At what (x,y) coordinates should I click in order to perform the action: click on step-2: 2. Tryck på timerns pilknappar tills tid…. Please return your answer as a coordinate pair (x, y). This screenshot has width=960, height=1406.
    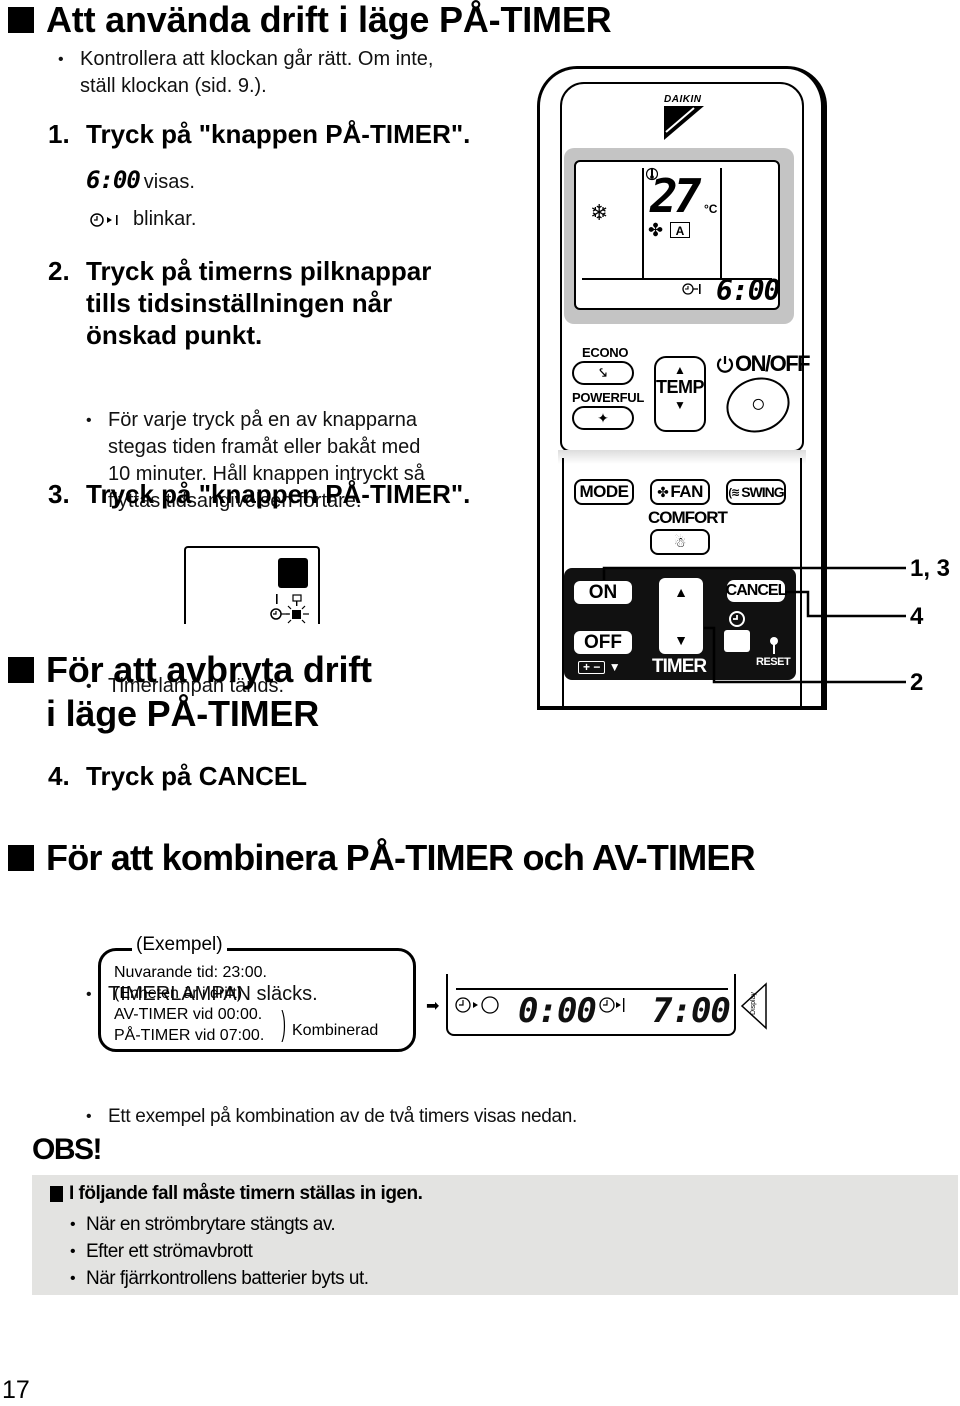
    Looking at the image, I should click on (240, 303).